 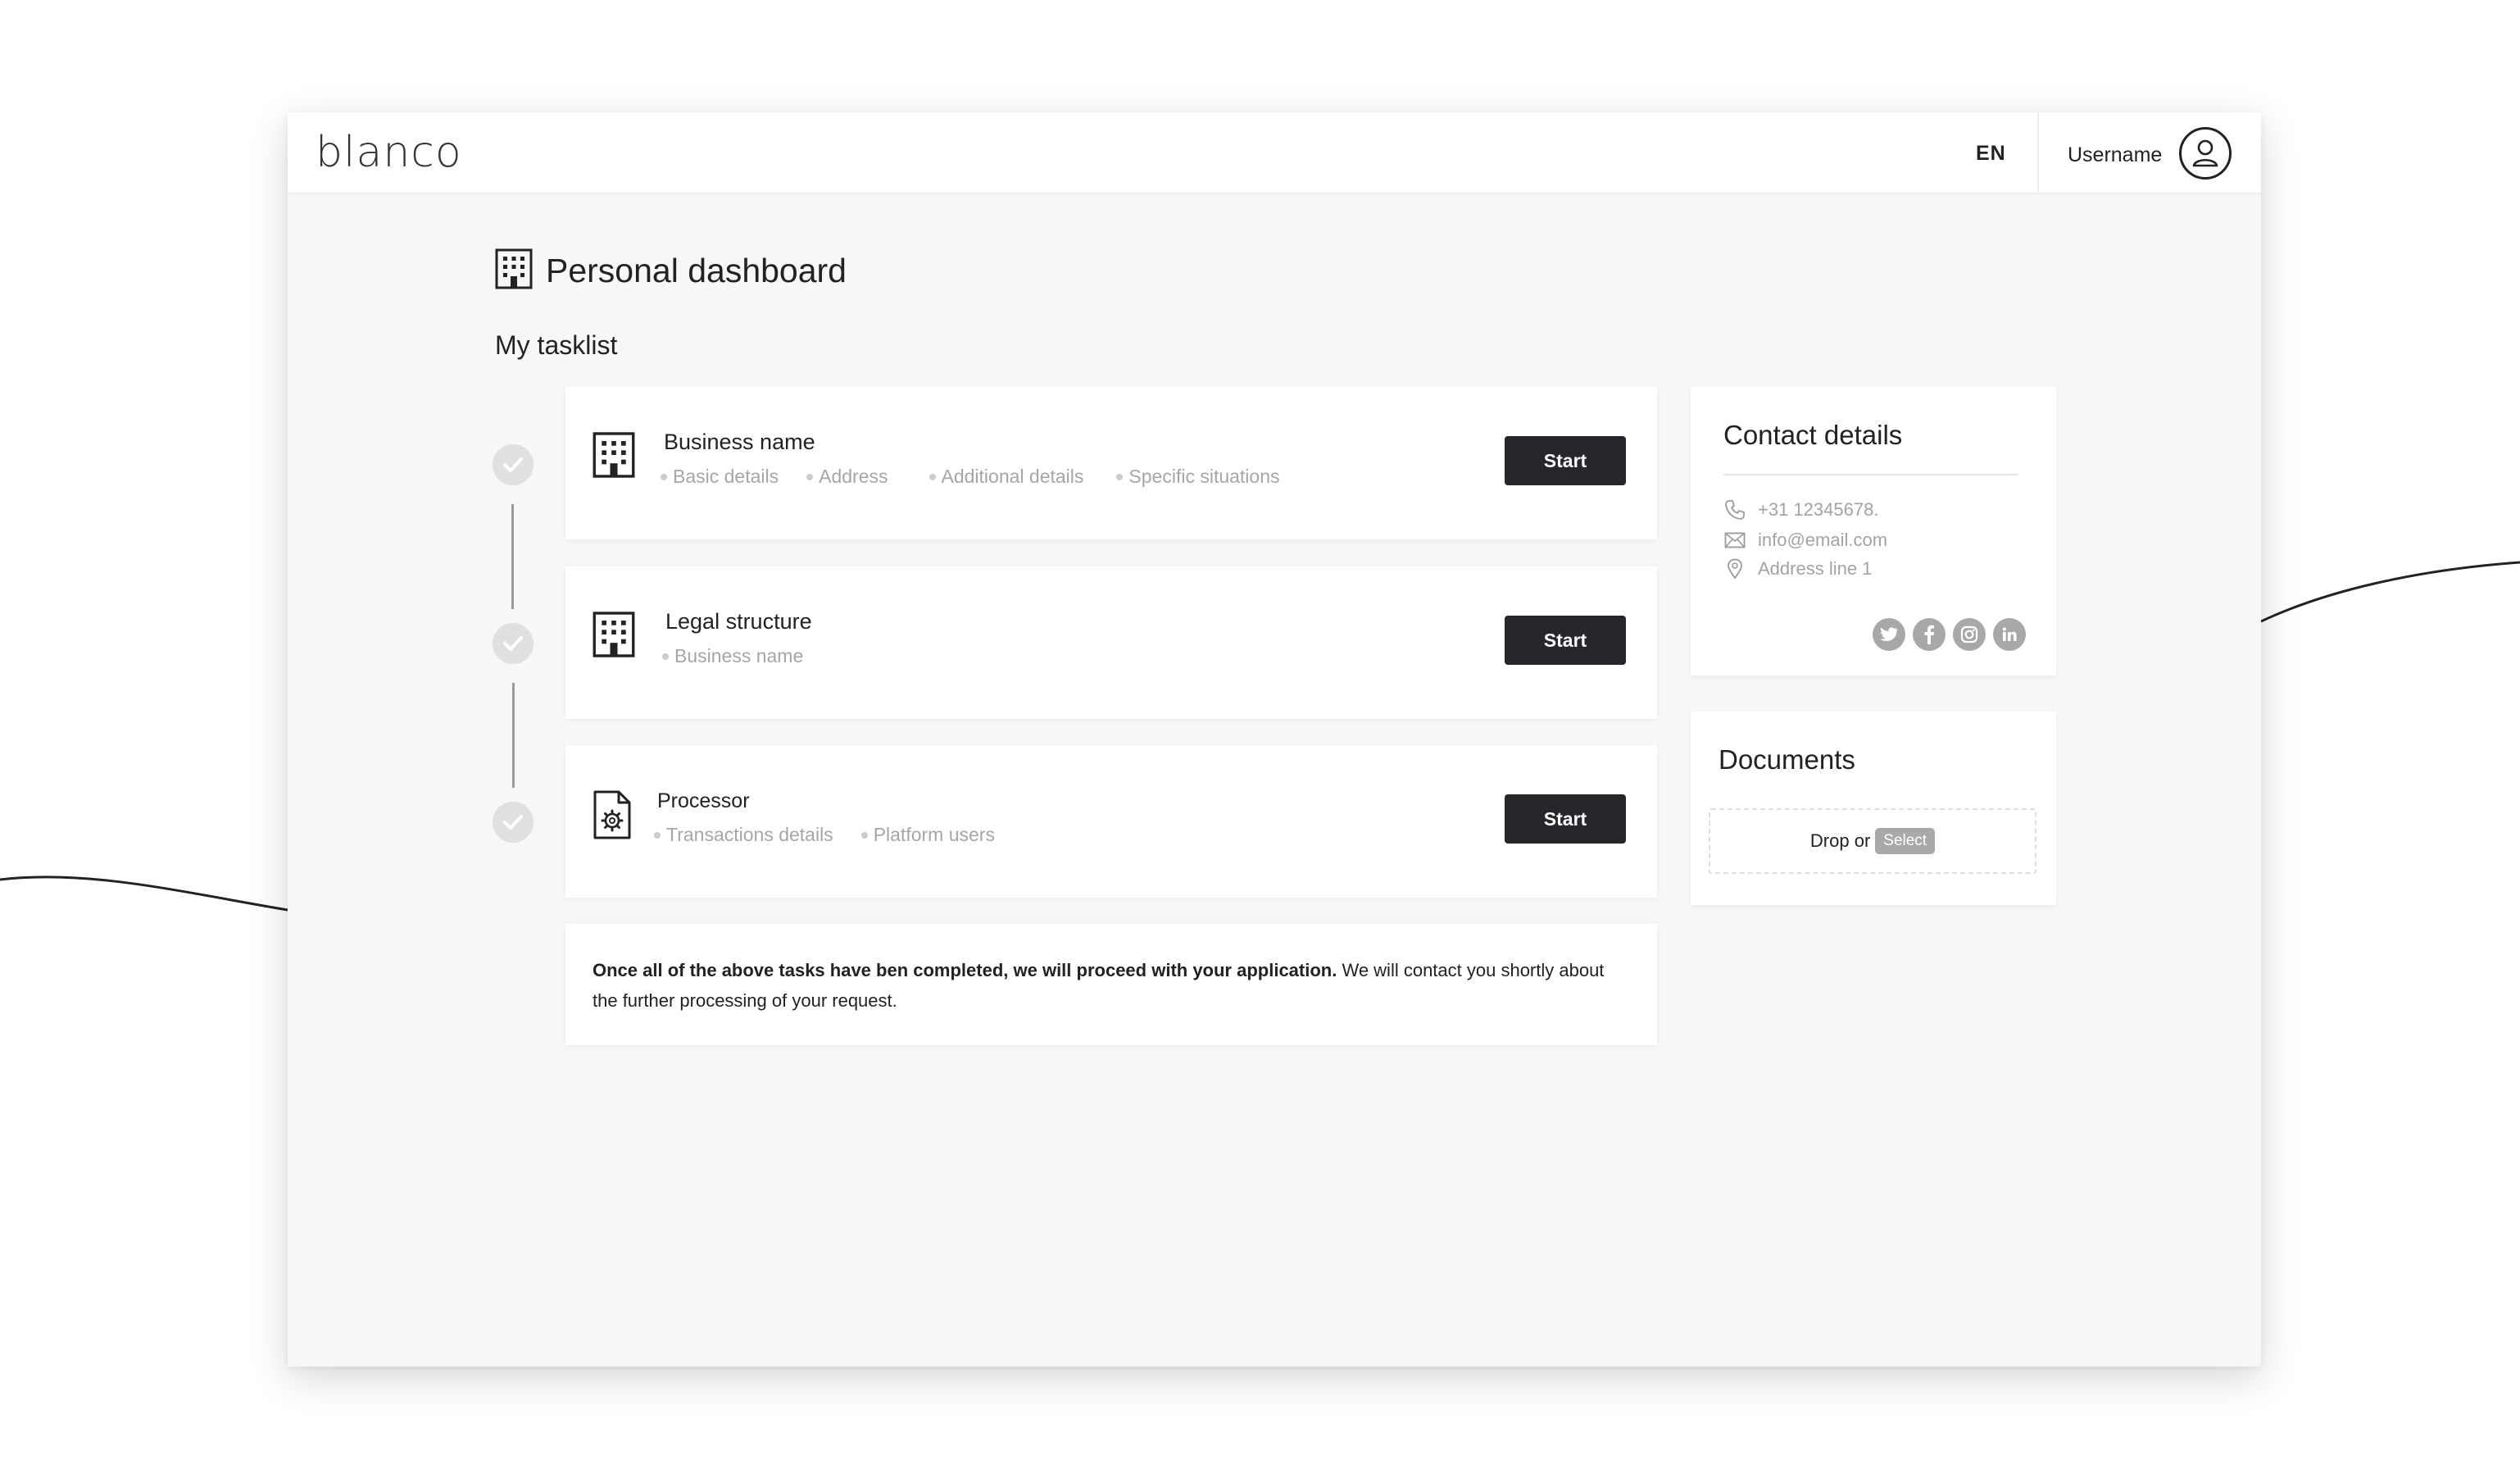 What do you see at coordinates (720, 477) in the screenshot?
I see `subtask-item: Basic details` at bounding box center [720, 477].